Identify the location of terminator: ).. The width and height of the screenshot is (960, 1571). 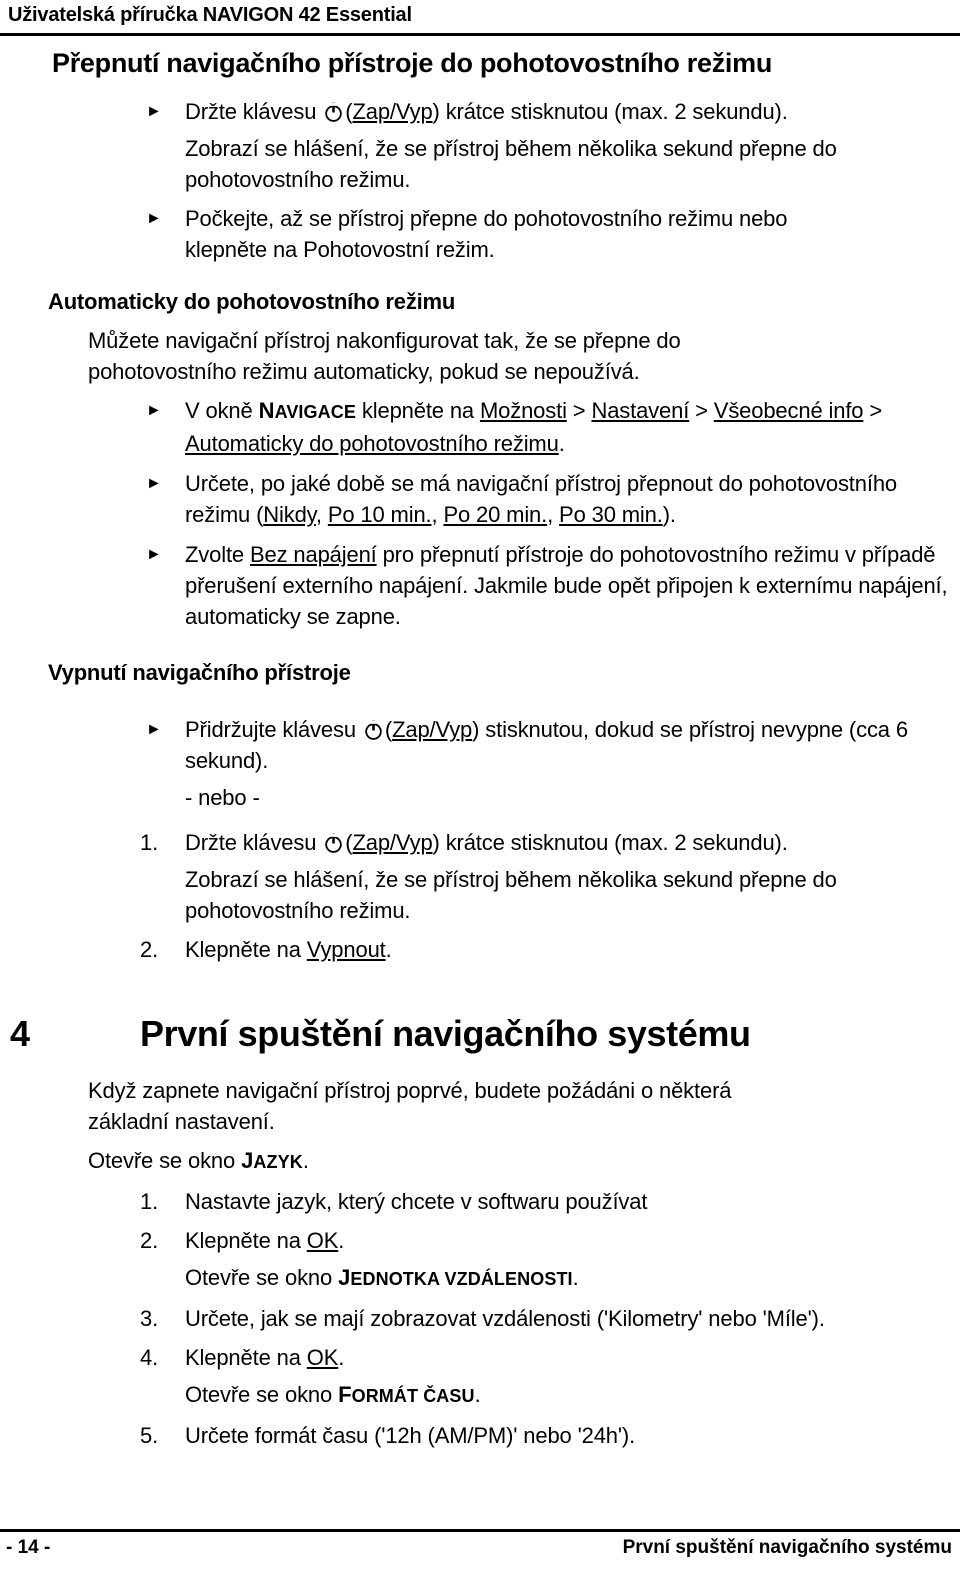
(669, 514).